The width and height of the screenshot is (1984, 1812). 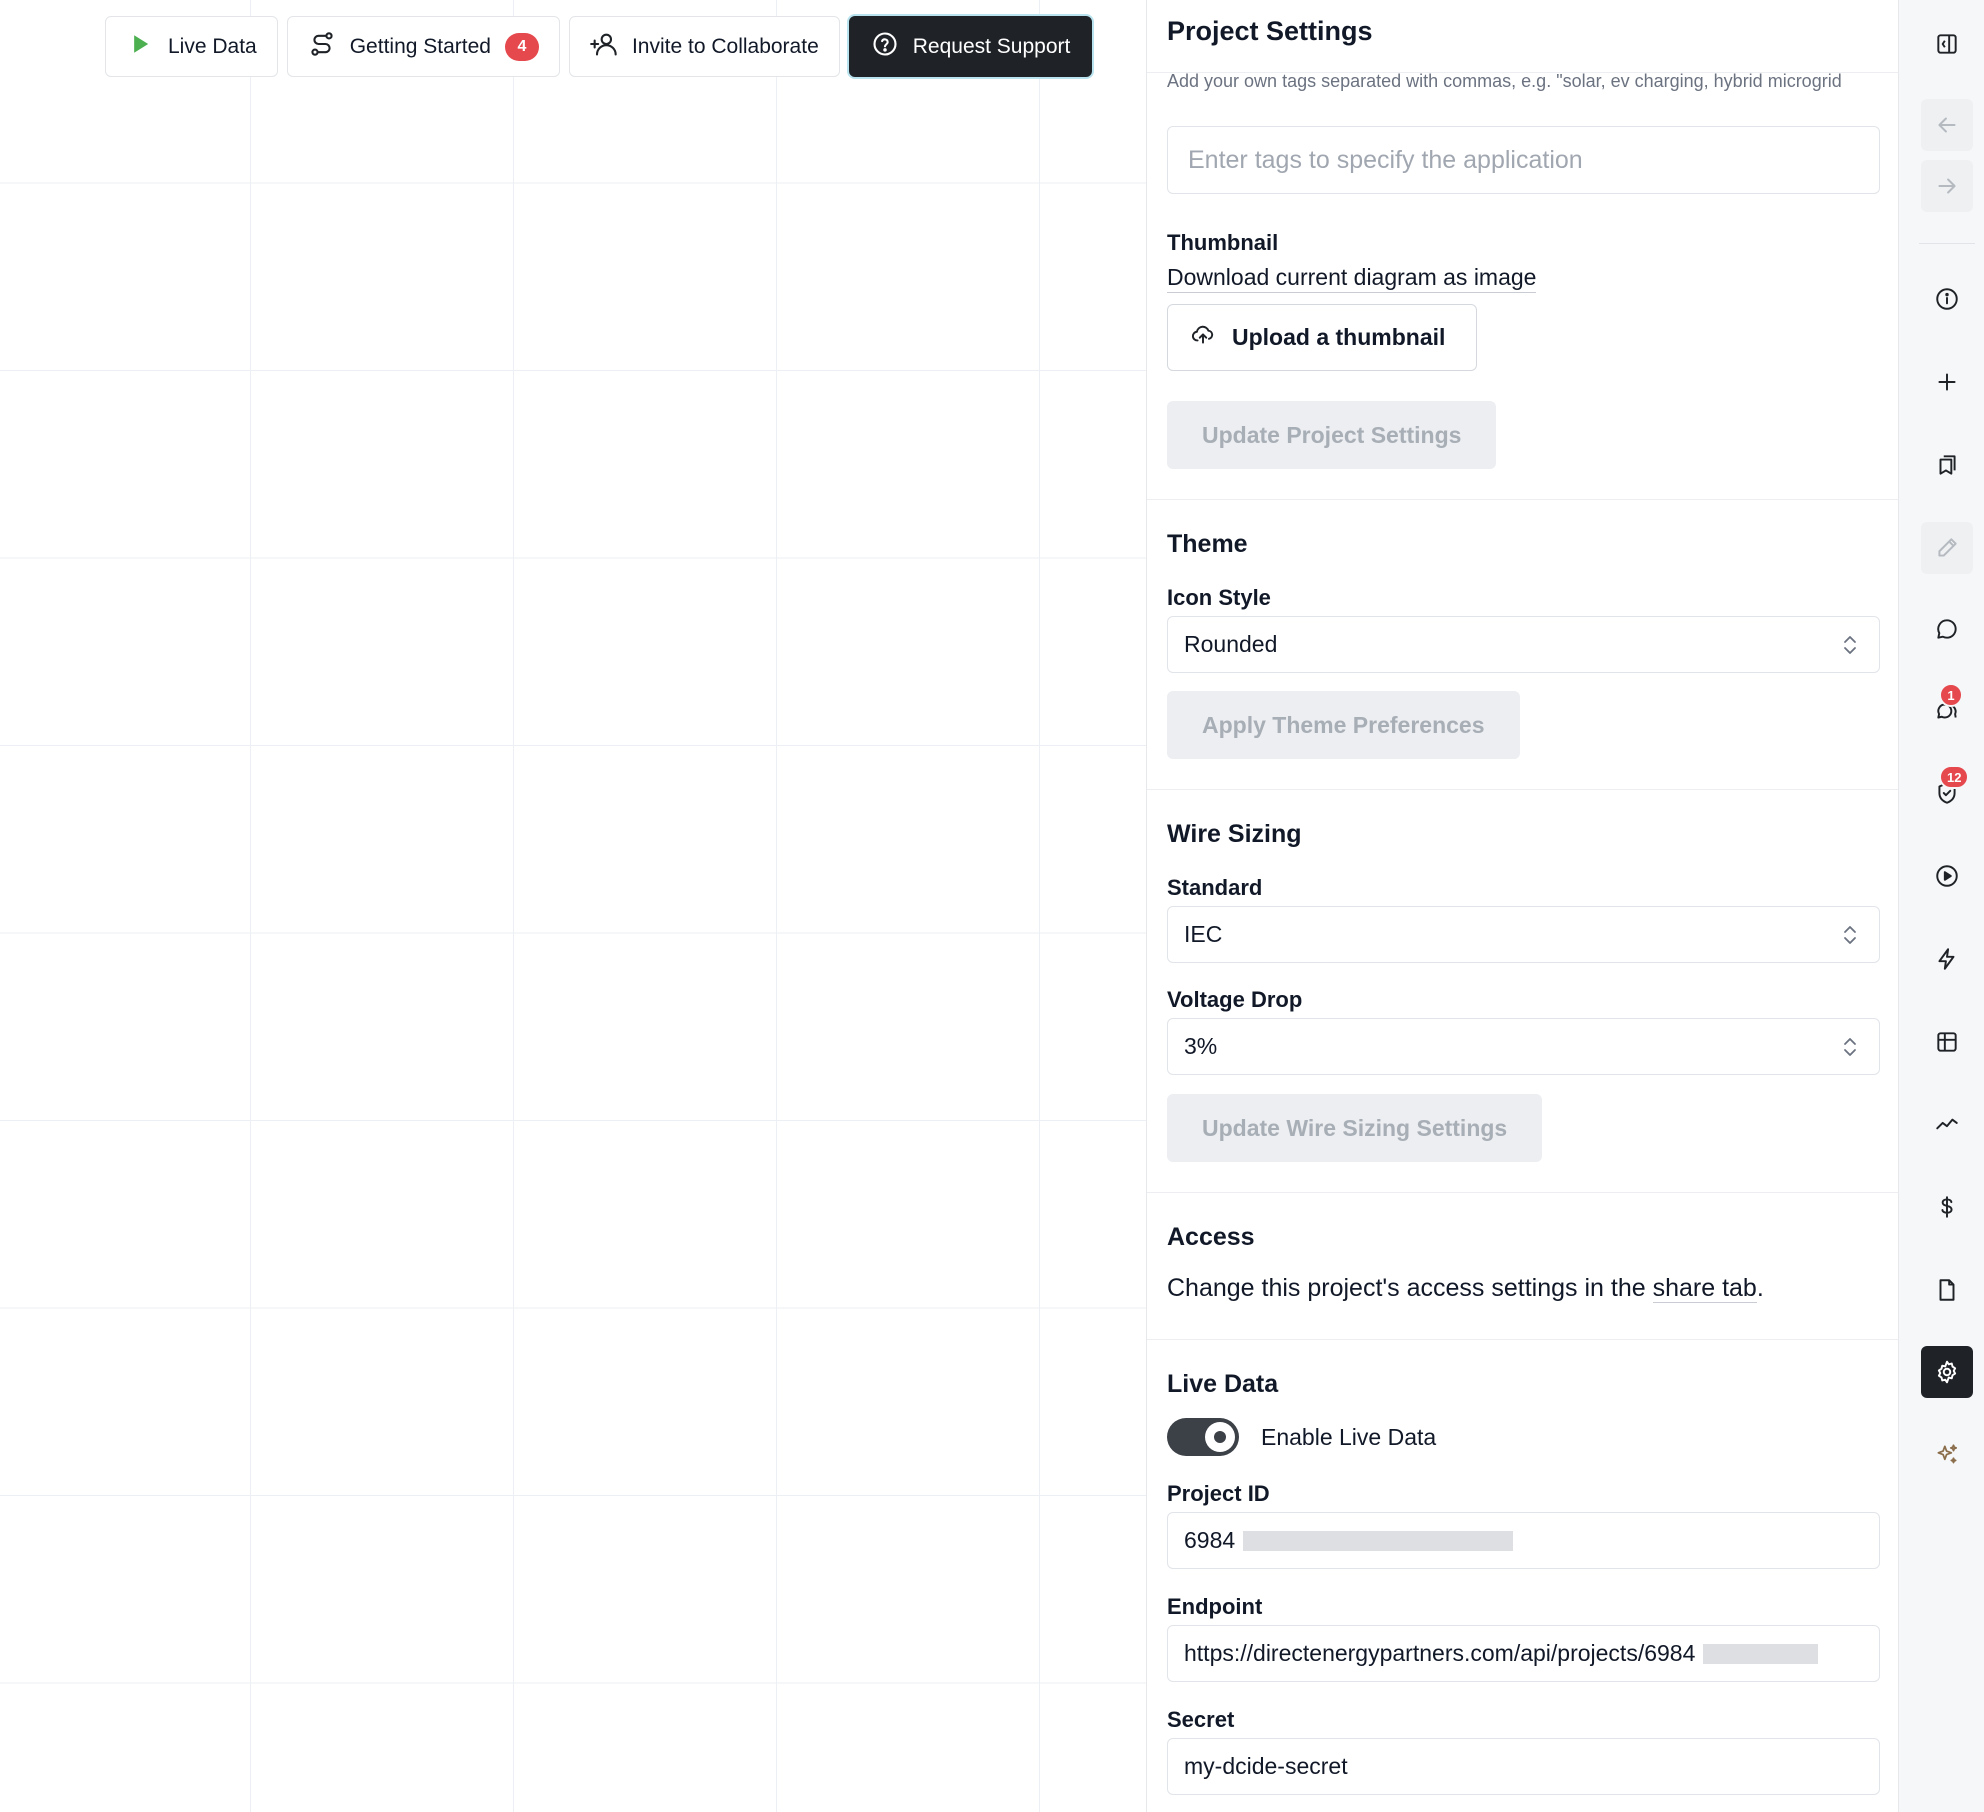 What do you see at coordinates (1218, 1493) in the screenshot?
I see `project-id-label: Project ID` at bounding box center [1218, 1493].